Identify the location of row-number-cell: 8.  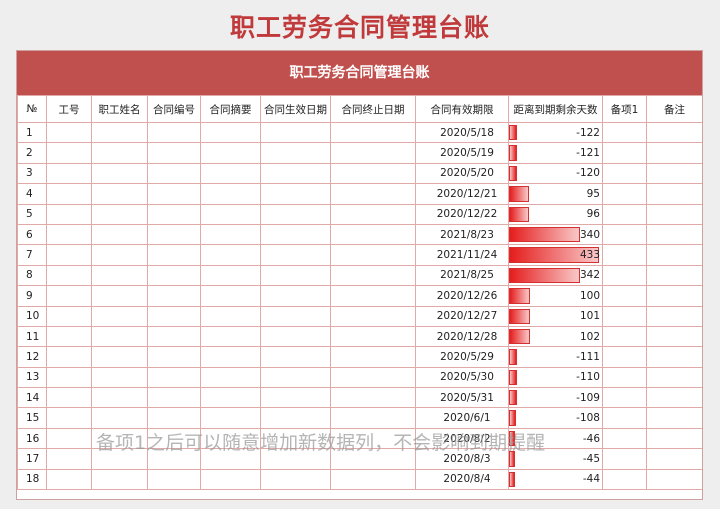
(32, 275).